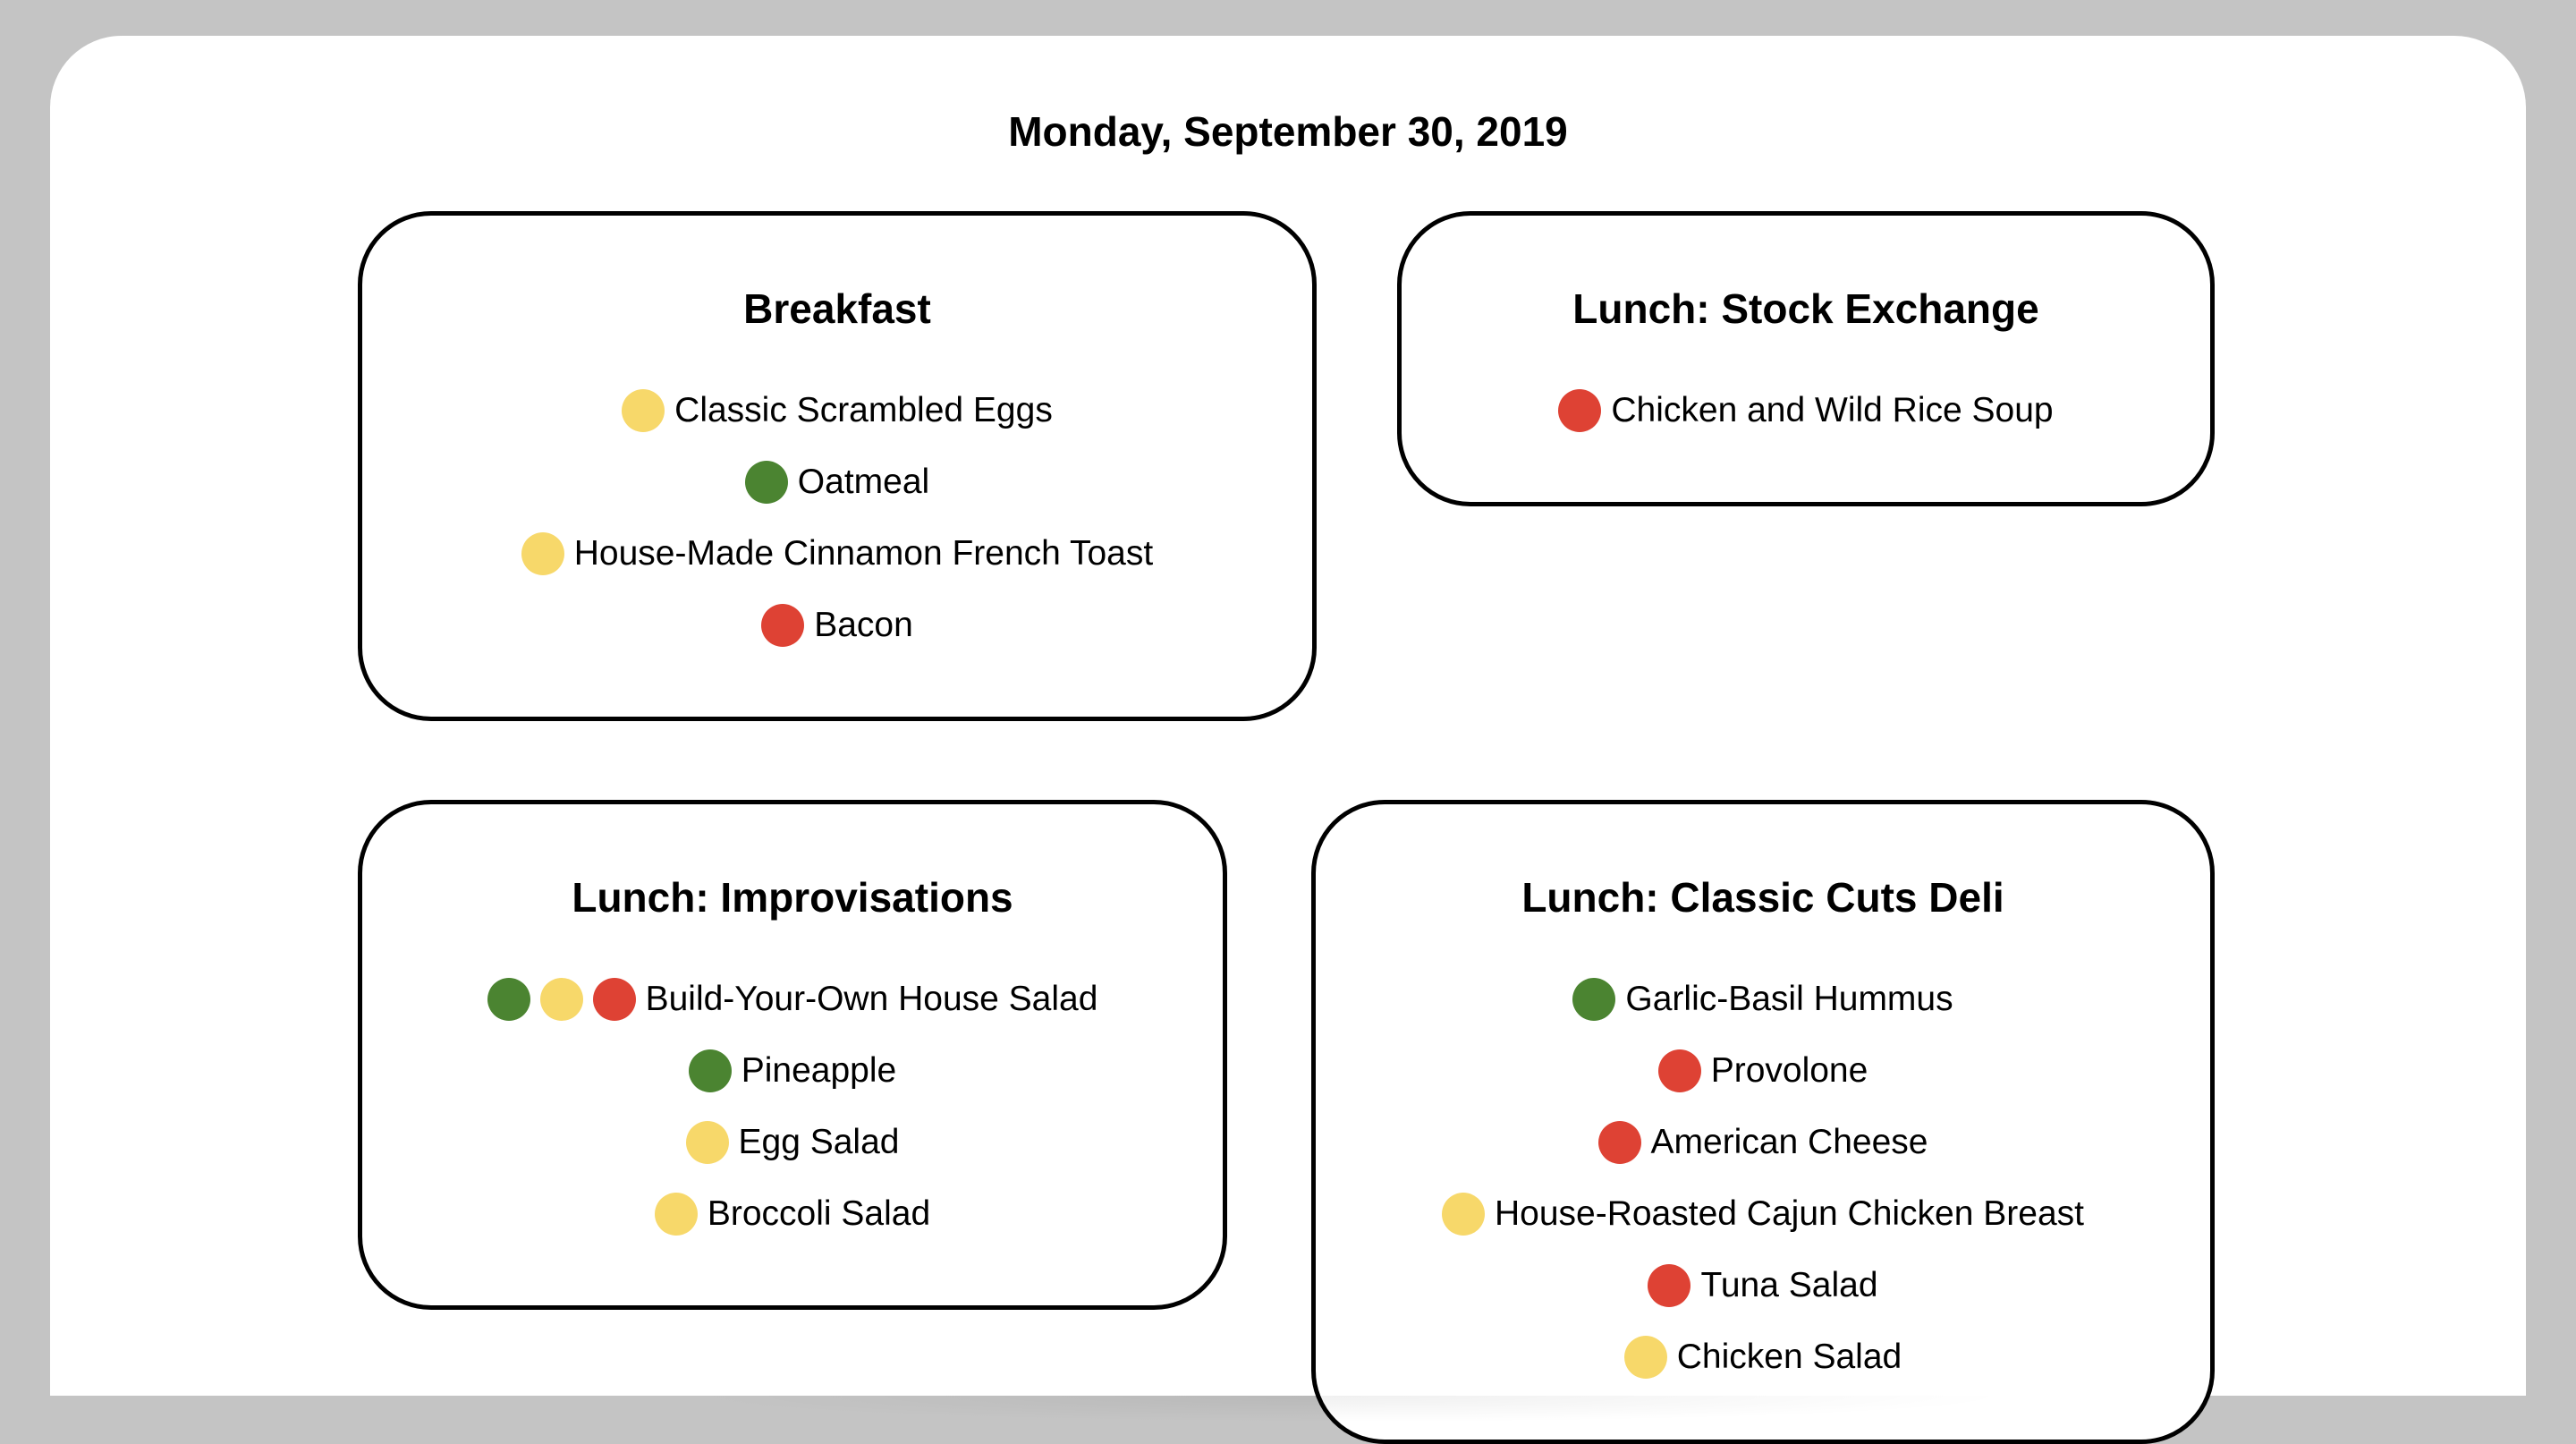  Describe the element at coordinates (1832, 410) in the screenshot. I see `menu-item-name: Chicken and Wild Rice Soup` at that location.